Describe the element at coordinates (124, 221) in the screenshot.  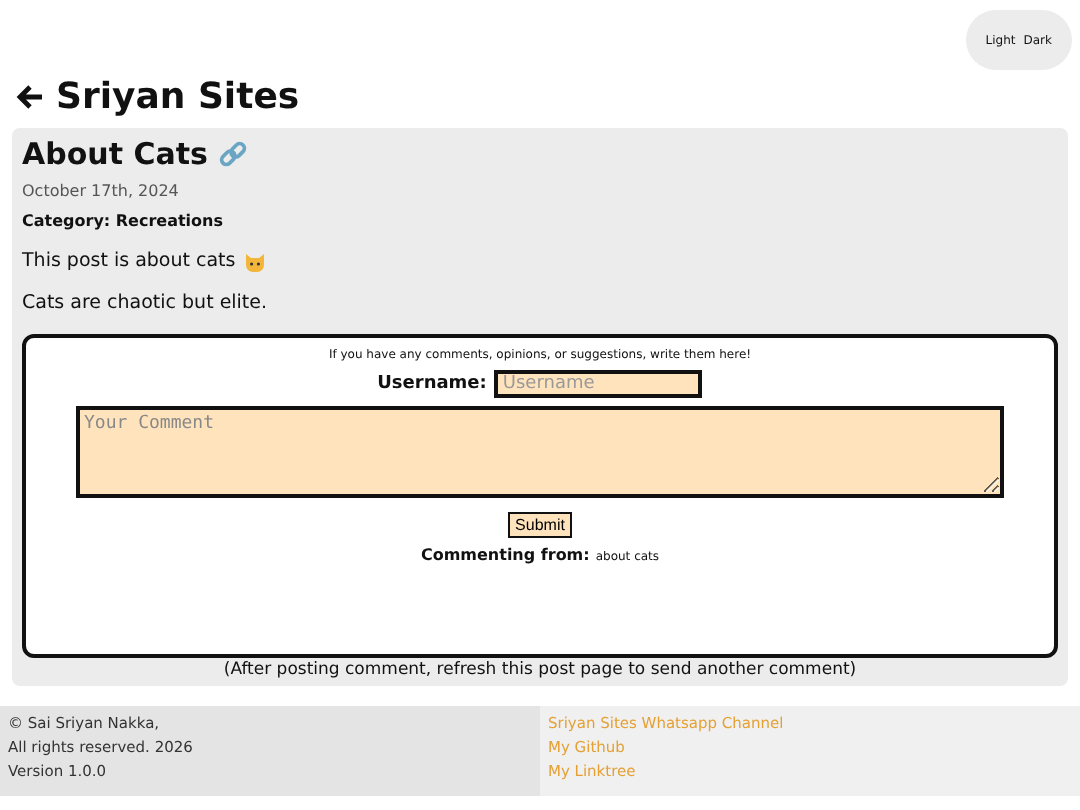
I see `post-category: Category: Recreations` at that location.